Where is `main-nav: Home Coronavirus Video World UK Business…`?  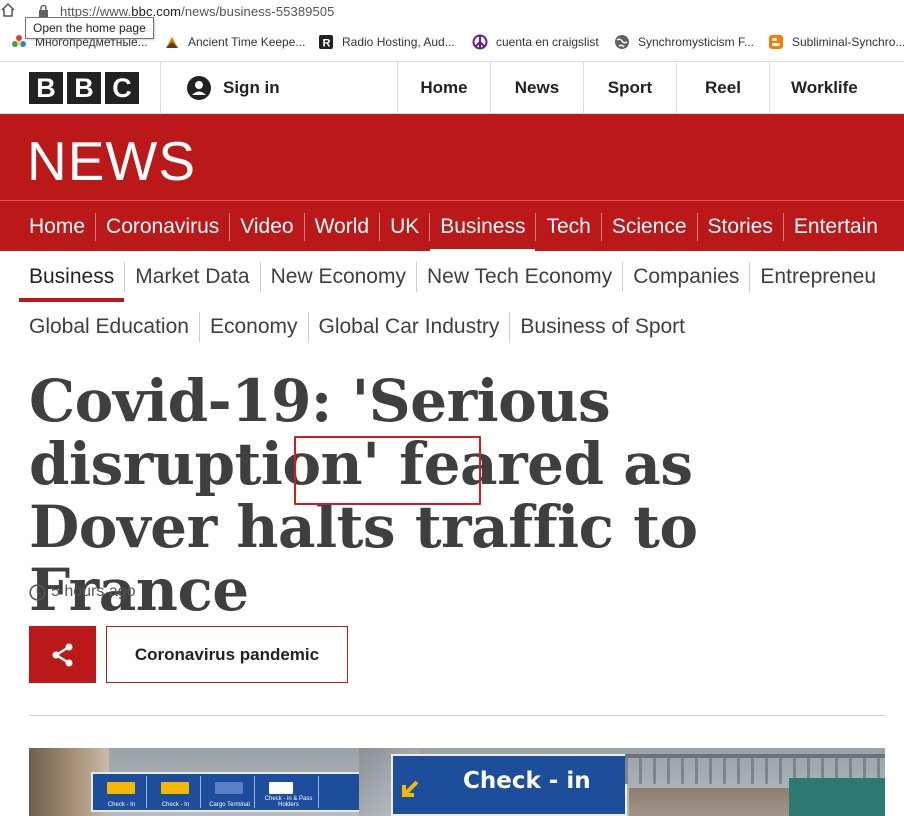
main-nav: Home Coronavirus Video World UK Business… is located at coordinates (452, 225).